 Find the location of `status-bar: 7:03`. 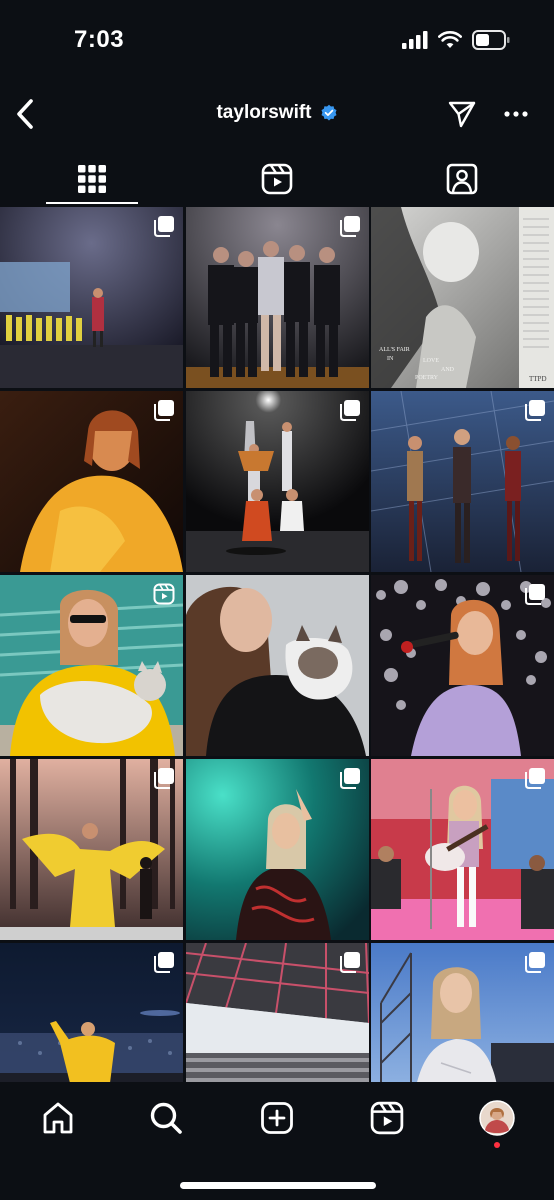

status-bar: 7:03 is located at coordinates (277, 40).